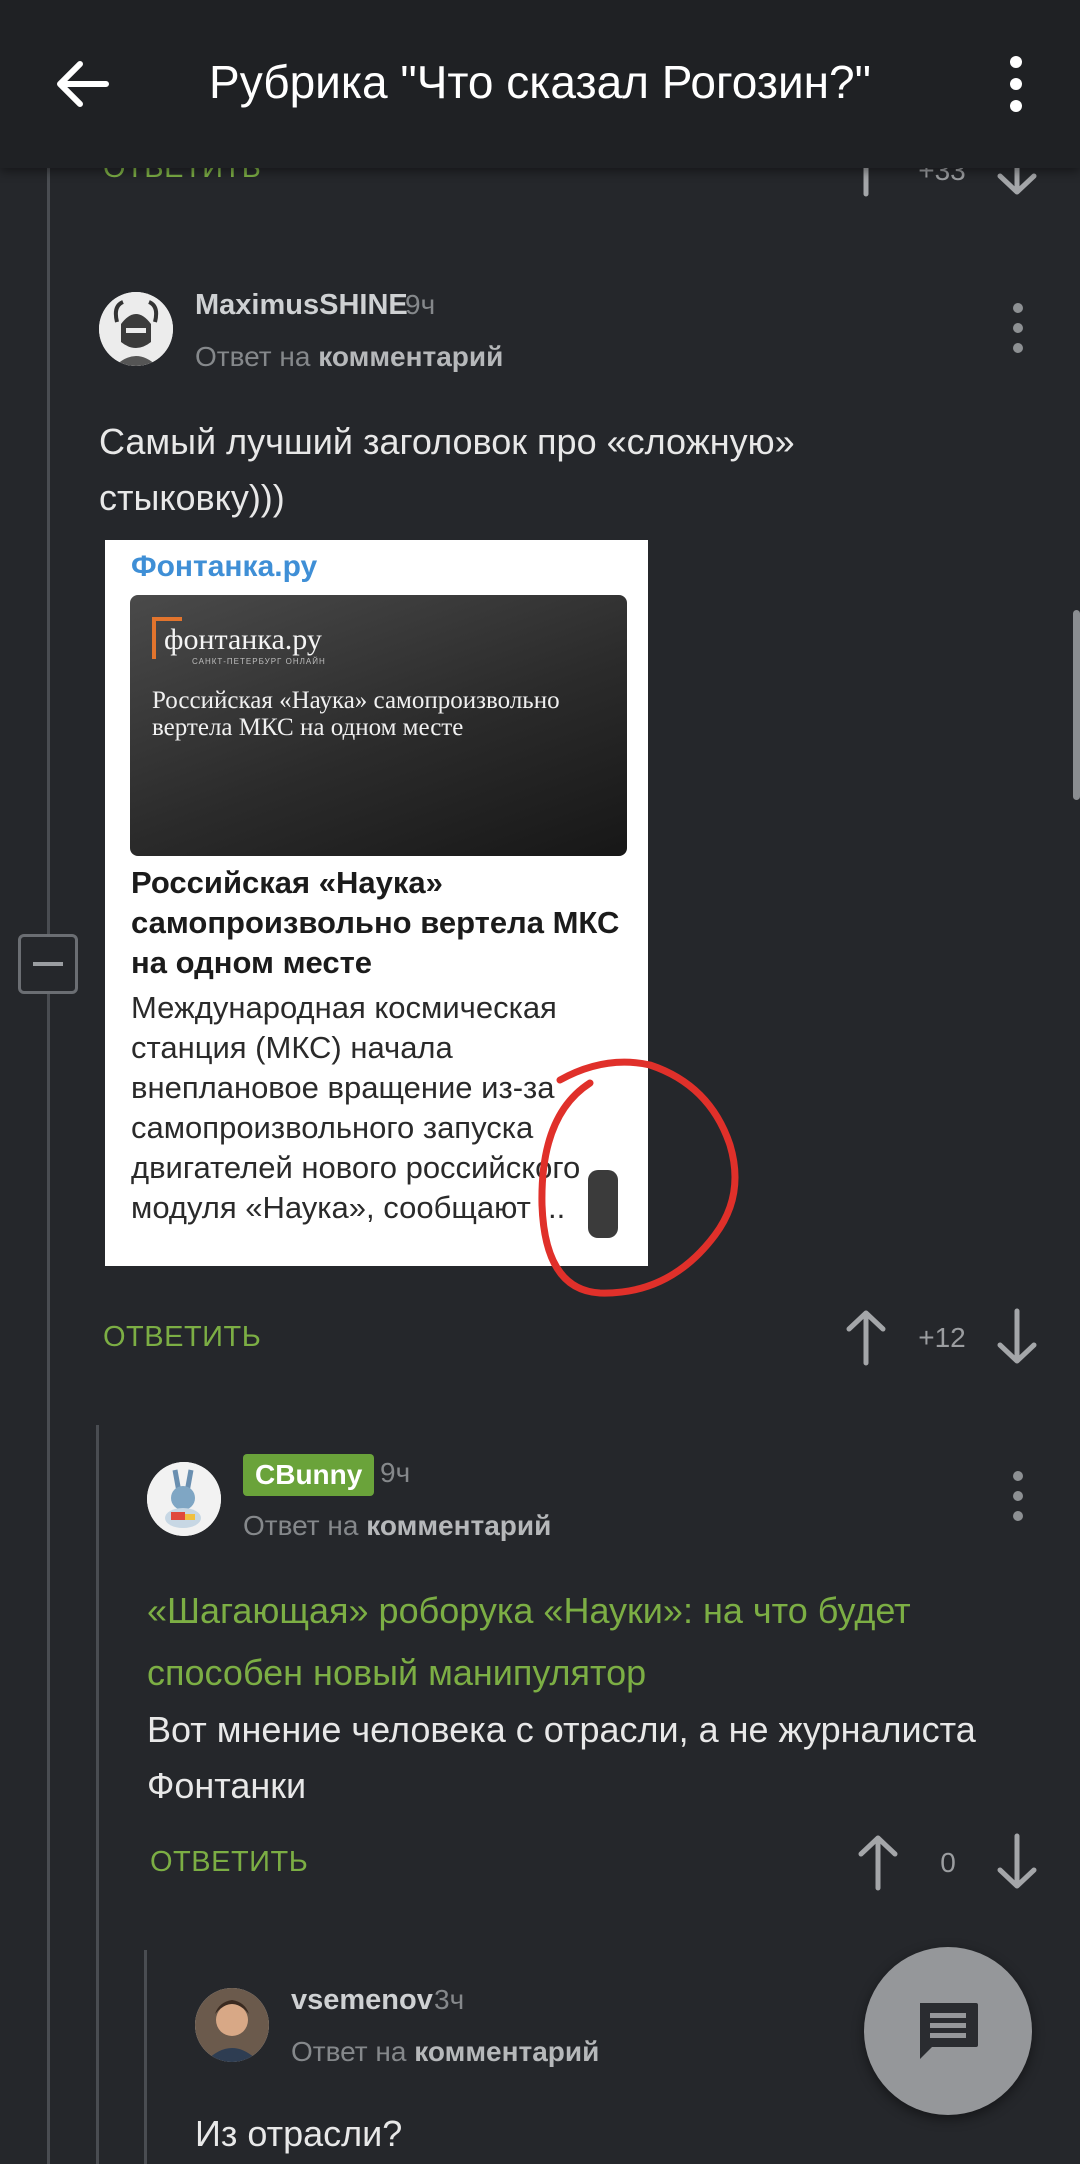 Image resolution: width=1080 pixels, height=2164 pixels. Describe the element at coordinates (299, 2133) in the screenshot. I see `comment-text-line: Из отрасли?` at that location.